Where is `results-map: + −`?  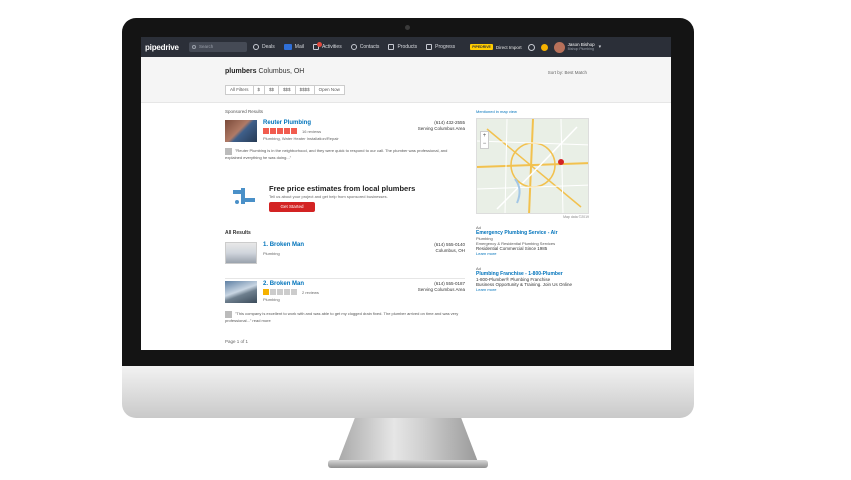
results-map: + − is located at coordinates (532, 166).